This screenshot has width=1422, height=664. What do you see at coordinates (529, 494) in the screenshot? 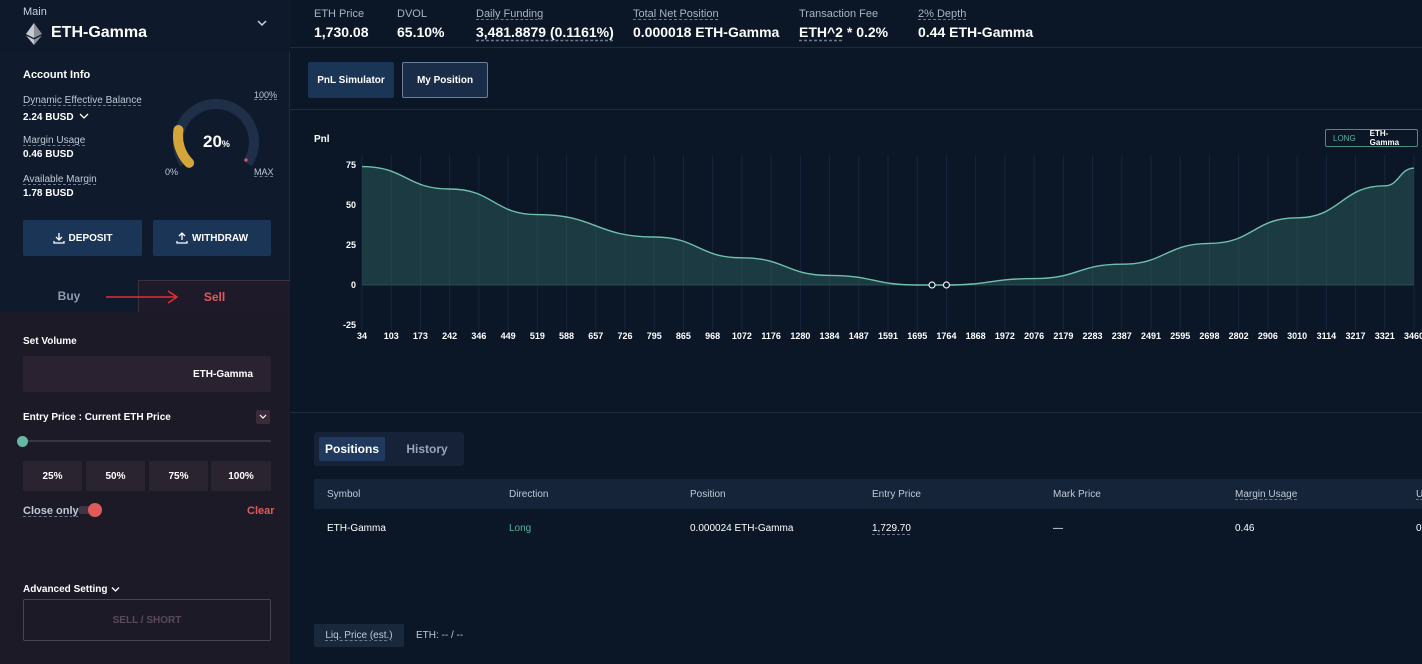
I see `col-direction: Direction` at bounding box center [529, 494].